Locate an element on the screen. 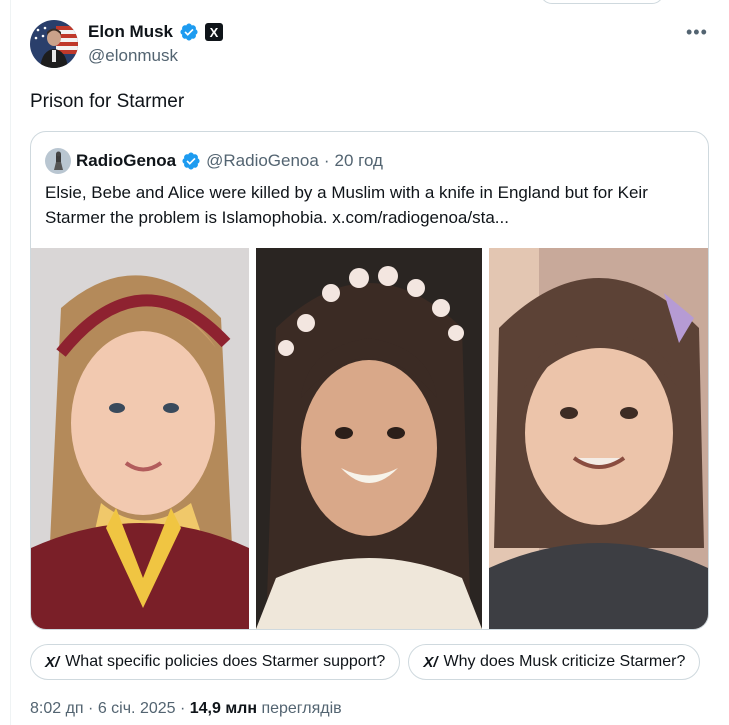  grok-suggestion-chip: X/ Why does Musk criticize Starmer? is located at coordinates (554, 662).